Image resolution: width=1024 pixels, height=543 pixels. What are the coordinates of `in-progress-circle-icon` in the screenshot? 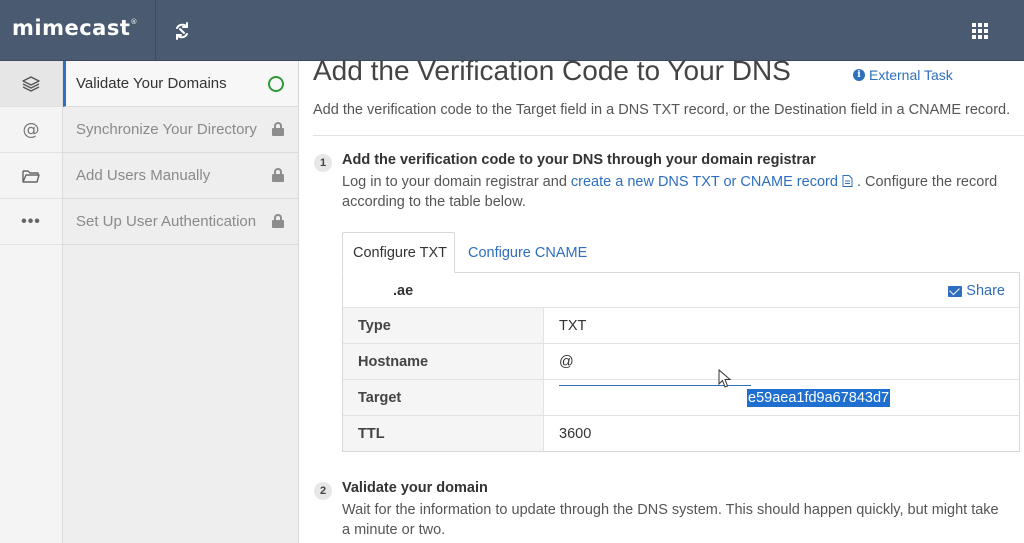 It's located at (276, 84).